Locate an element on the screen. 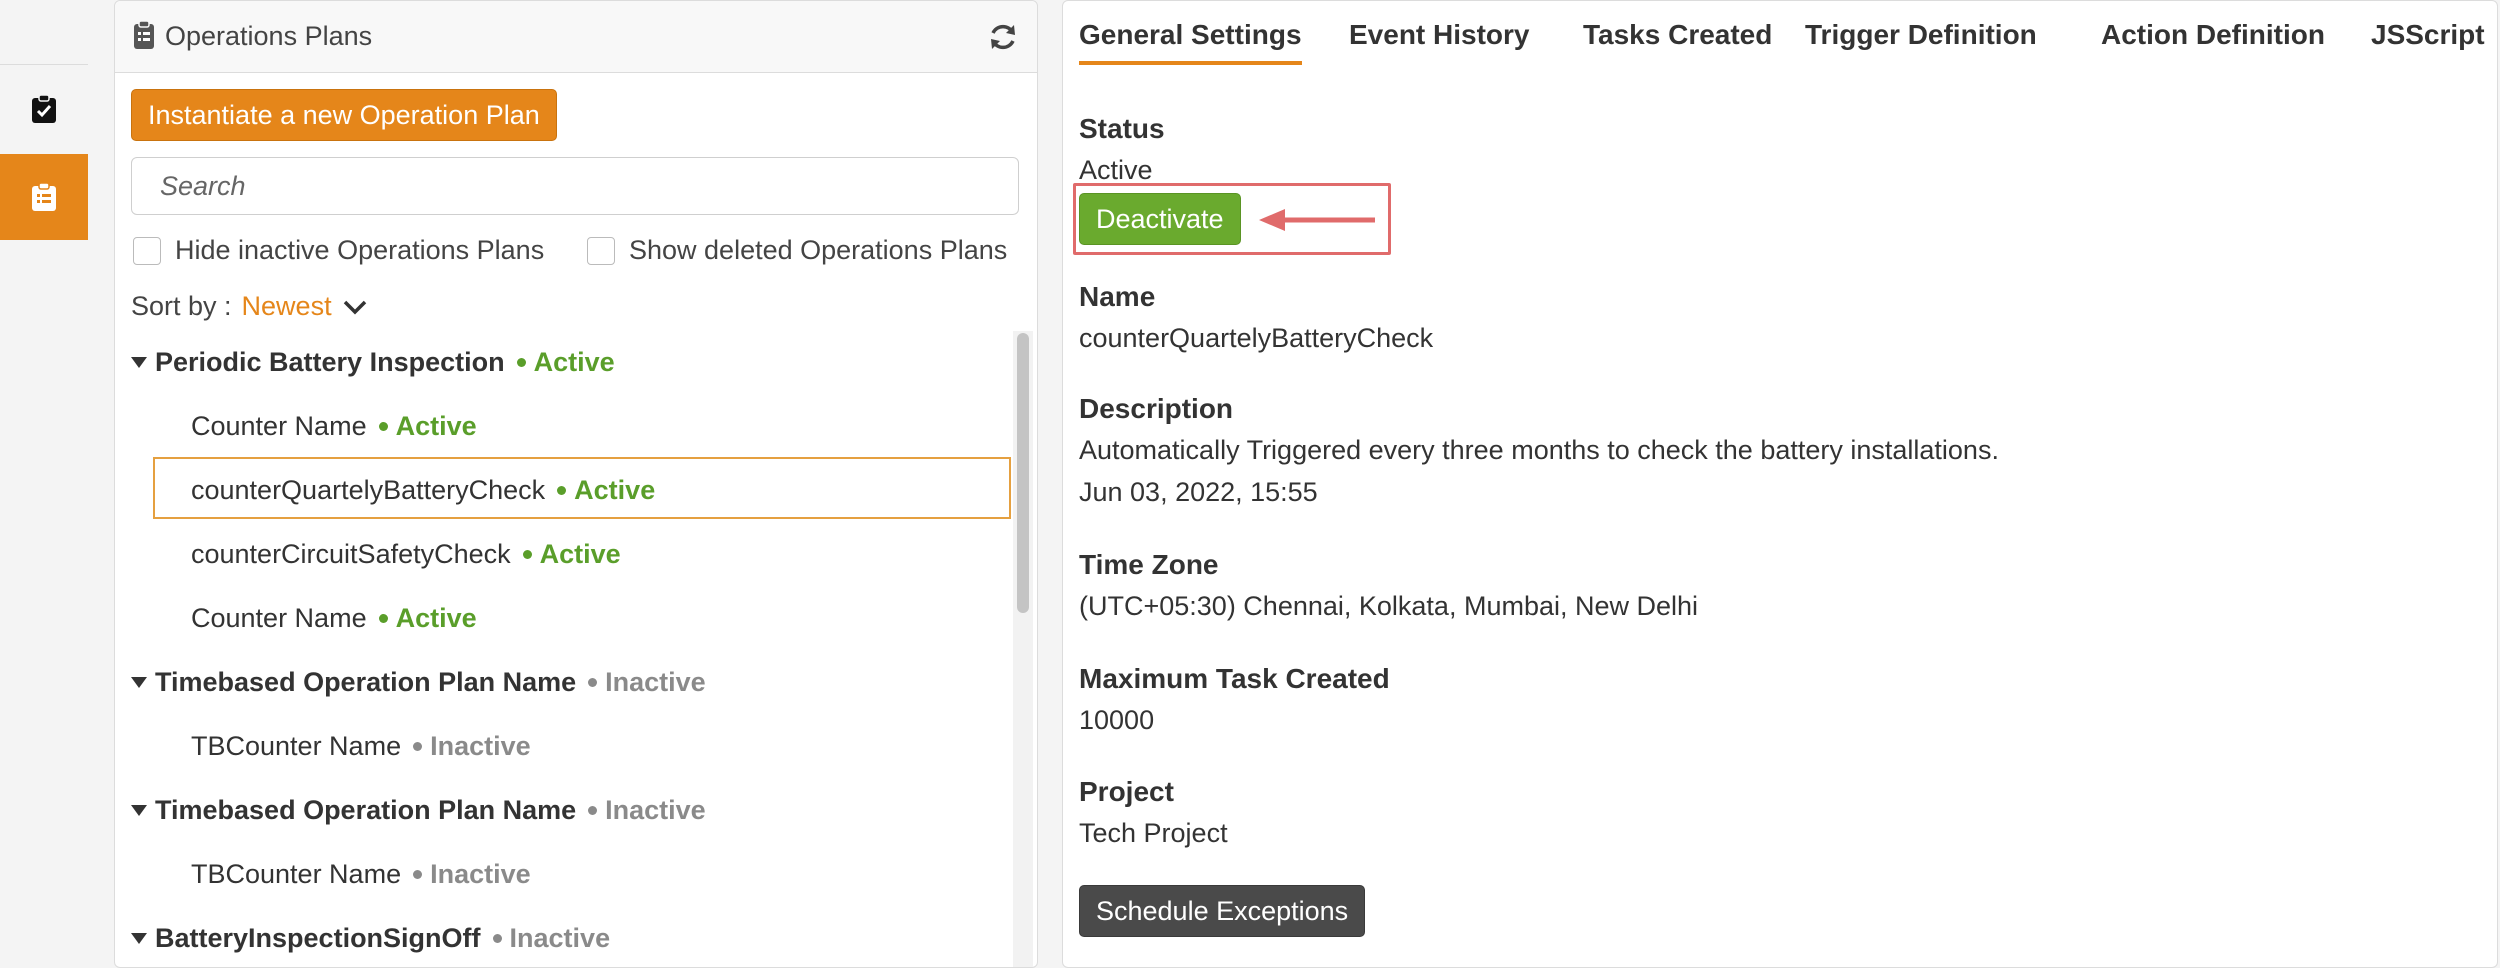  tab-trigger-definition: Trigger Definition is located at coordinates (1921, 42).